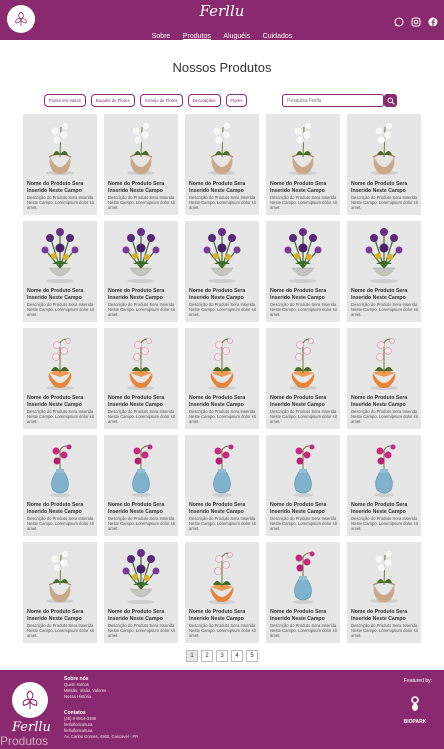 Image resolution: width=444 pixels, height=749 pixels. I want to click on footer-link-historia: Nossa História, so click(85, 697).